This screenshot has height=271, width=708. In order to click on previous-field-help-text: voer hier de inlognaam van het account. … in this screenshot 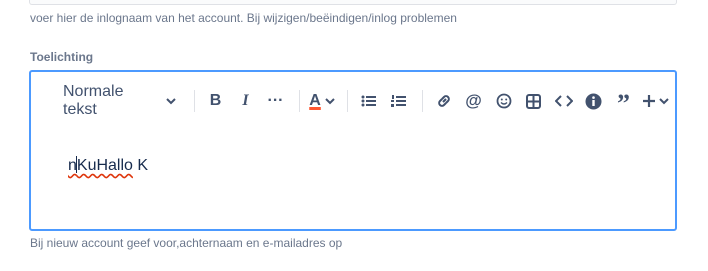, I will do `click(243, 18)`.